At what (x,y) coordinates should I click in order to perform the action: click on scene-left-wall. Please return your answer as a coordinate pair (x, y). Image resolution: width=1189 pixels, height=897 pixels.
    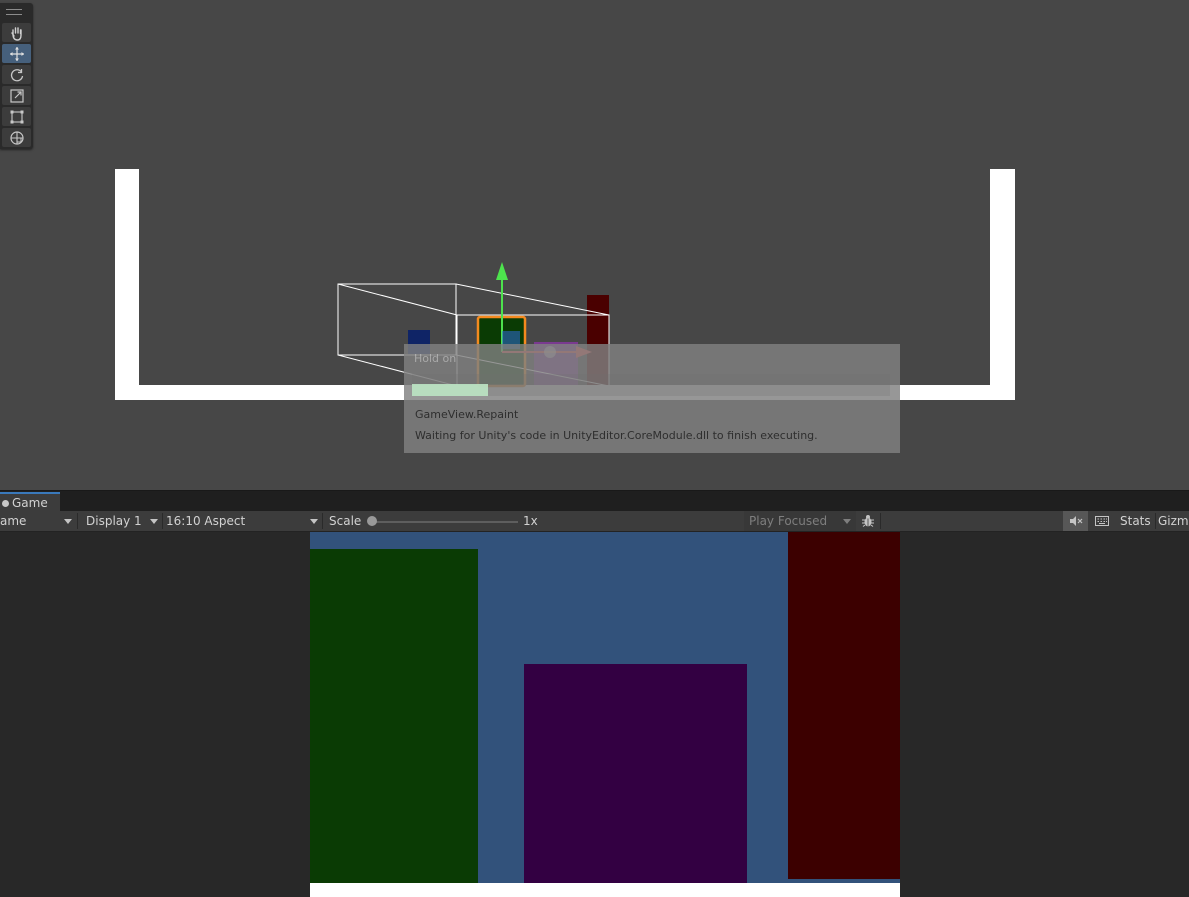
    Looking at the image, I should click on (127, 284).